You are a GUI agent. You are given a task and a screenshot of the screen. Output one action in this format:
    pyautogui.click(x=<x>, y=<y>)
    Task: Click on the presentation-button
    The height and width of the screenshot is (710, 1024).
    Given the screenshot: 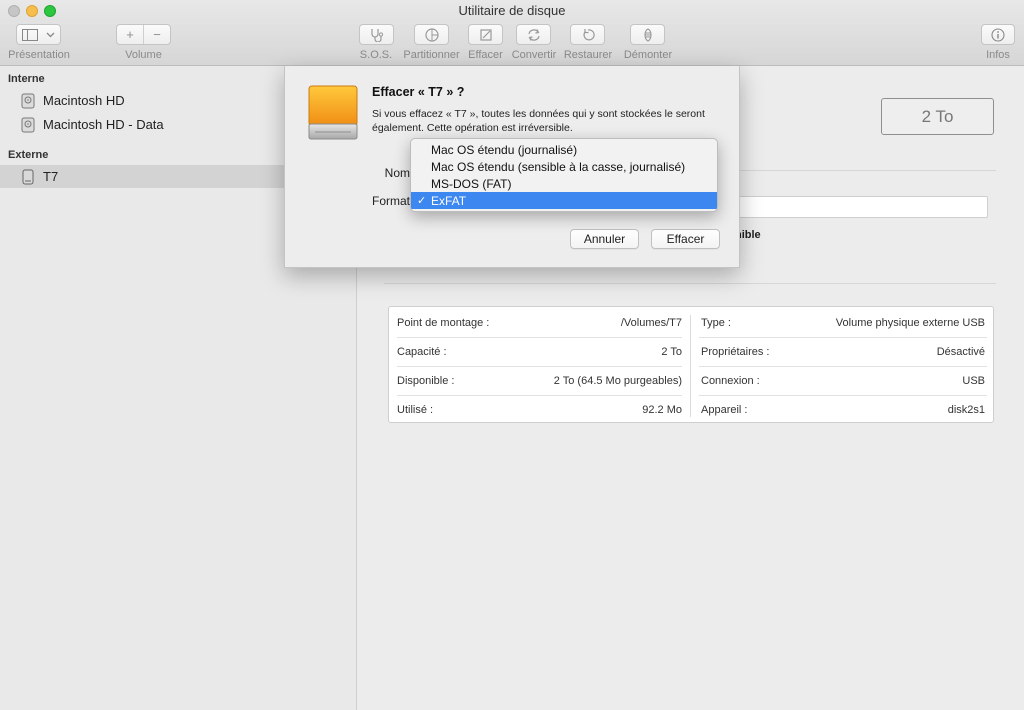 What is the action you would take?
    pyautogui.click(x=38, y=34)
    